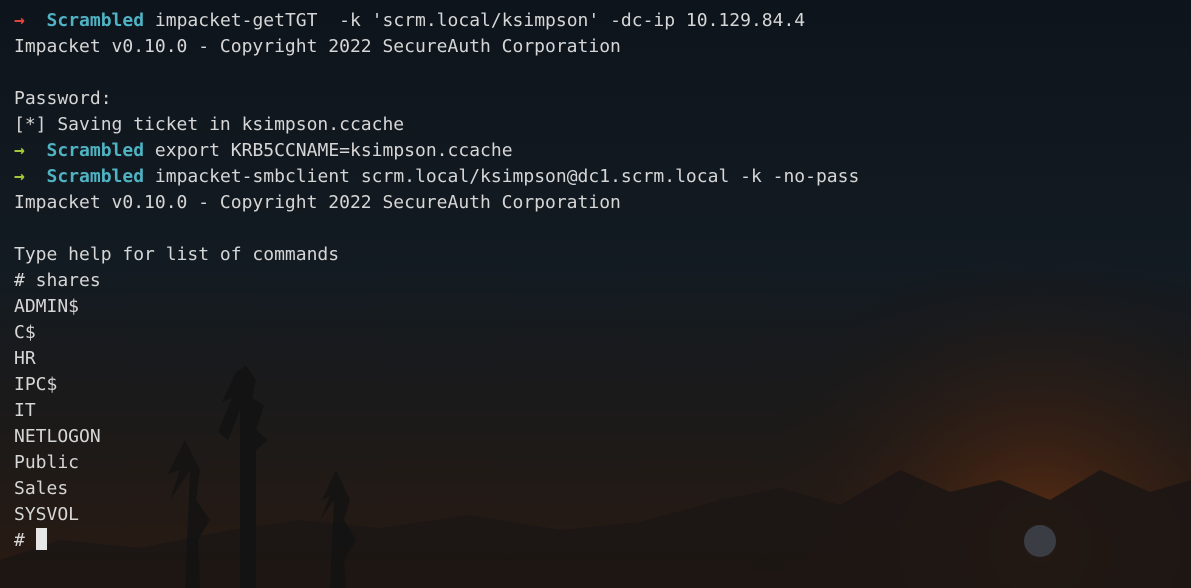  I want to click on output-line: IT, so click(25, 410).